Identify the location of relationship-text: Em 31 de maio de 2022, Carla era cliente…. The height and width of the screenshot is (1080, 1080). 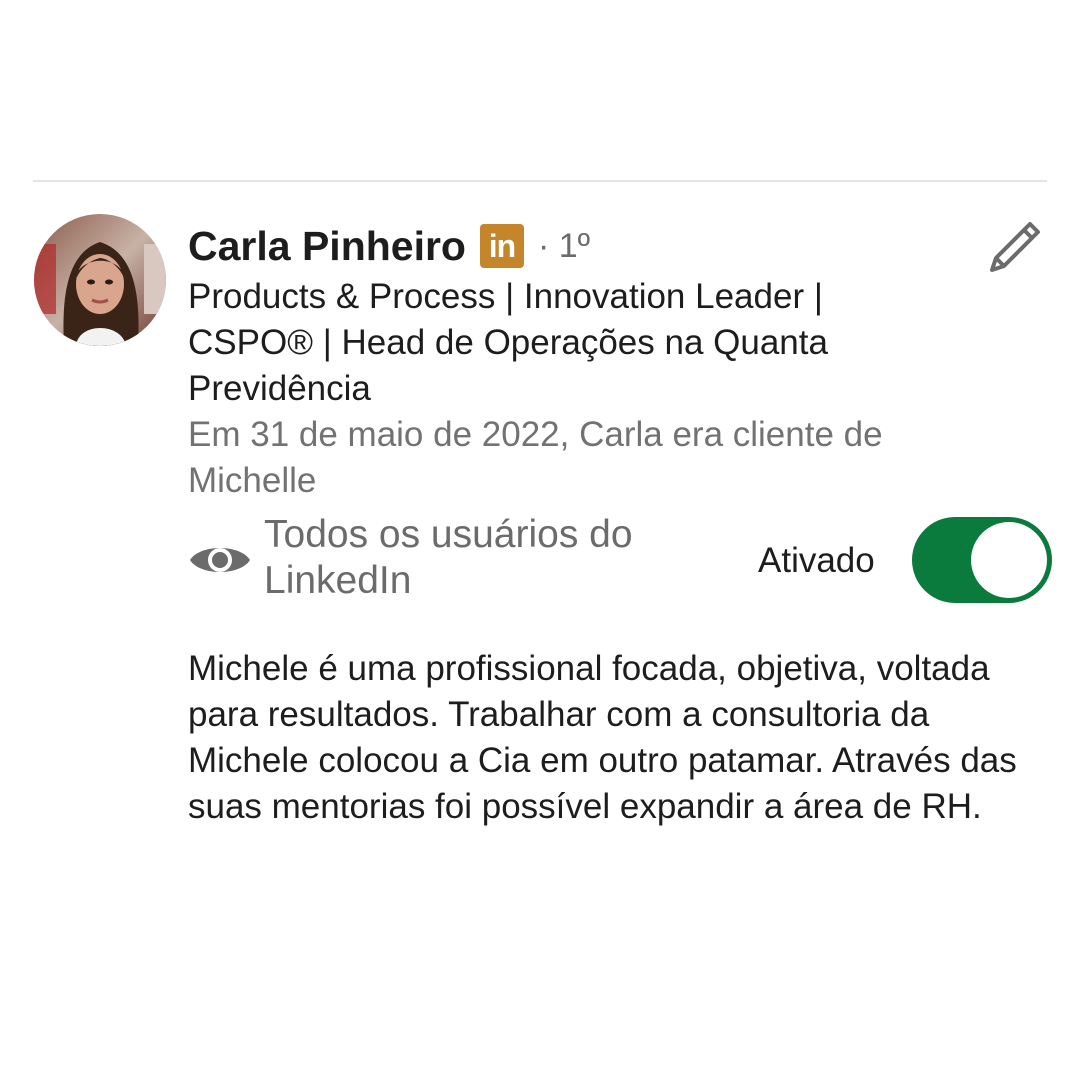
(535, 457).